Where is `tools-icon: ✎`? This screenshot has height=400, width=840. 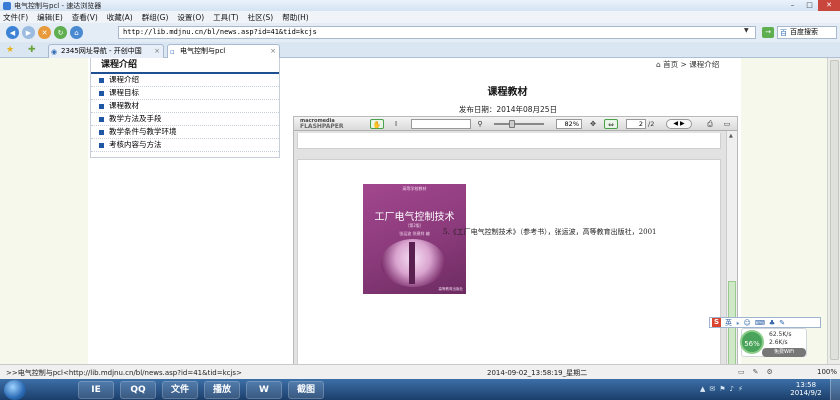
tools-icon: ✎ is located at coordinates (782, 323).